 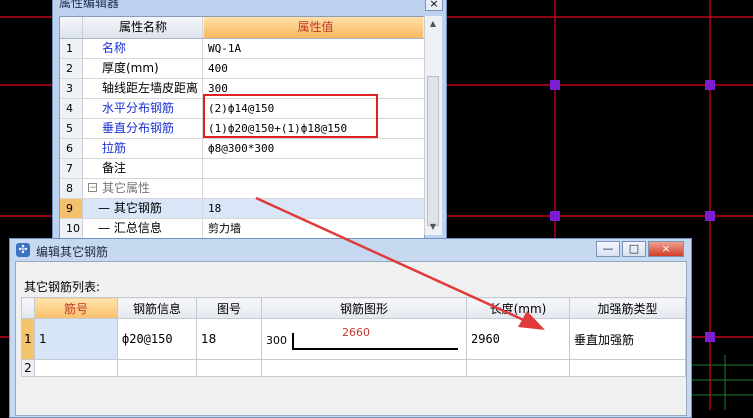 What do you see at coordinates (71, 128) in the screenshot?
I see `row-number: 5` at bounding box center [71, 128].